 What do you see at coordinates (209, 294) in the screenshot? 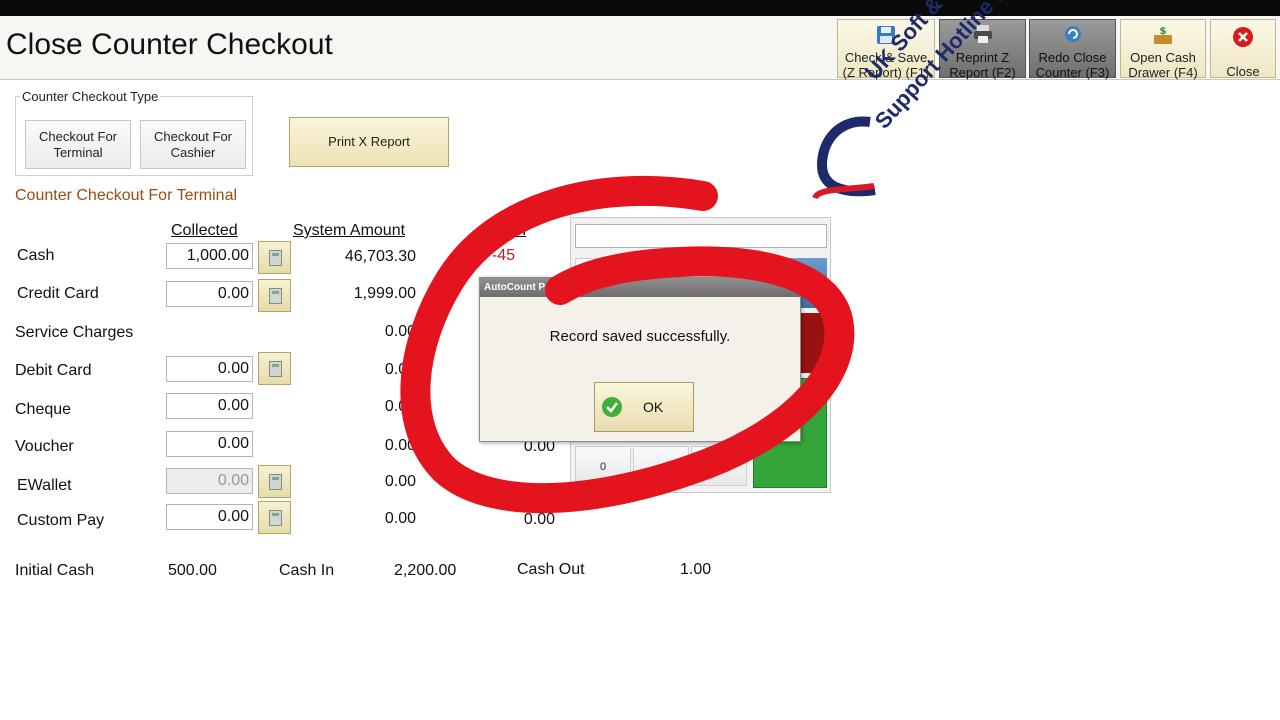
I see `credit-card-collected-input: 0.00` at bounding box center [209, 294].